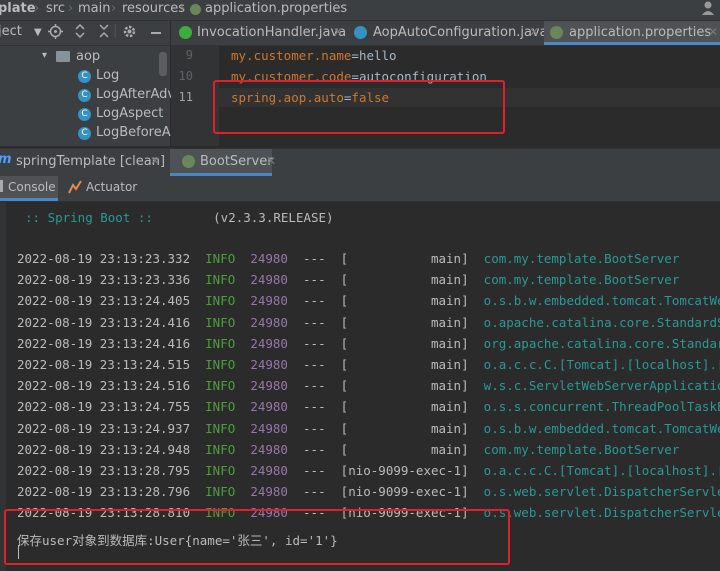 This screenshot has width=720, height=571. I want to click on tree-folder-label: aop, so click(88, 56).